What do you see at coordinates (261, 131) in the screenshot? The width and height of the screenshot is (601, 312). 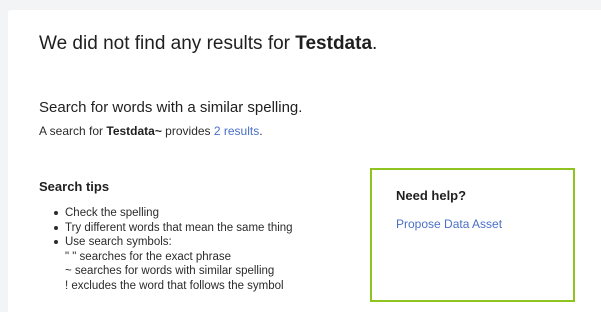 I see `similar-suffix: .` at bounding box center [261, 131].